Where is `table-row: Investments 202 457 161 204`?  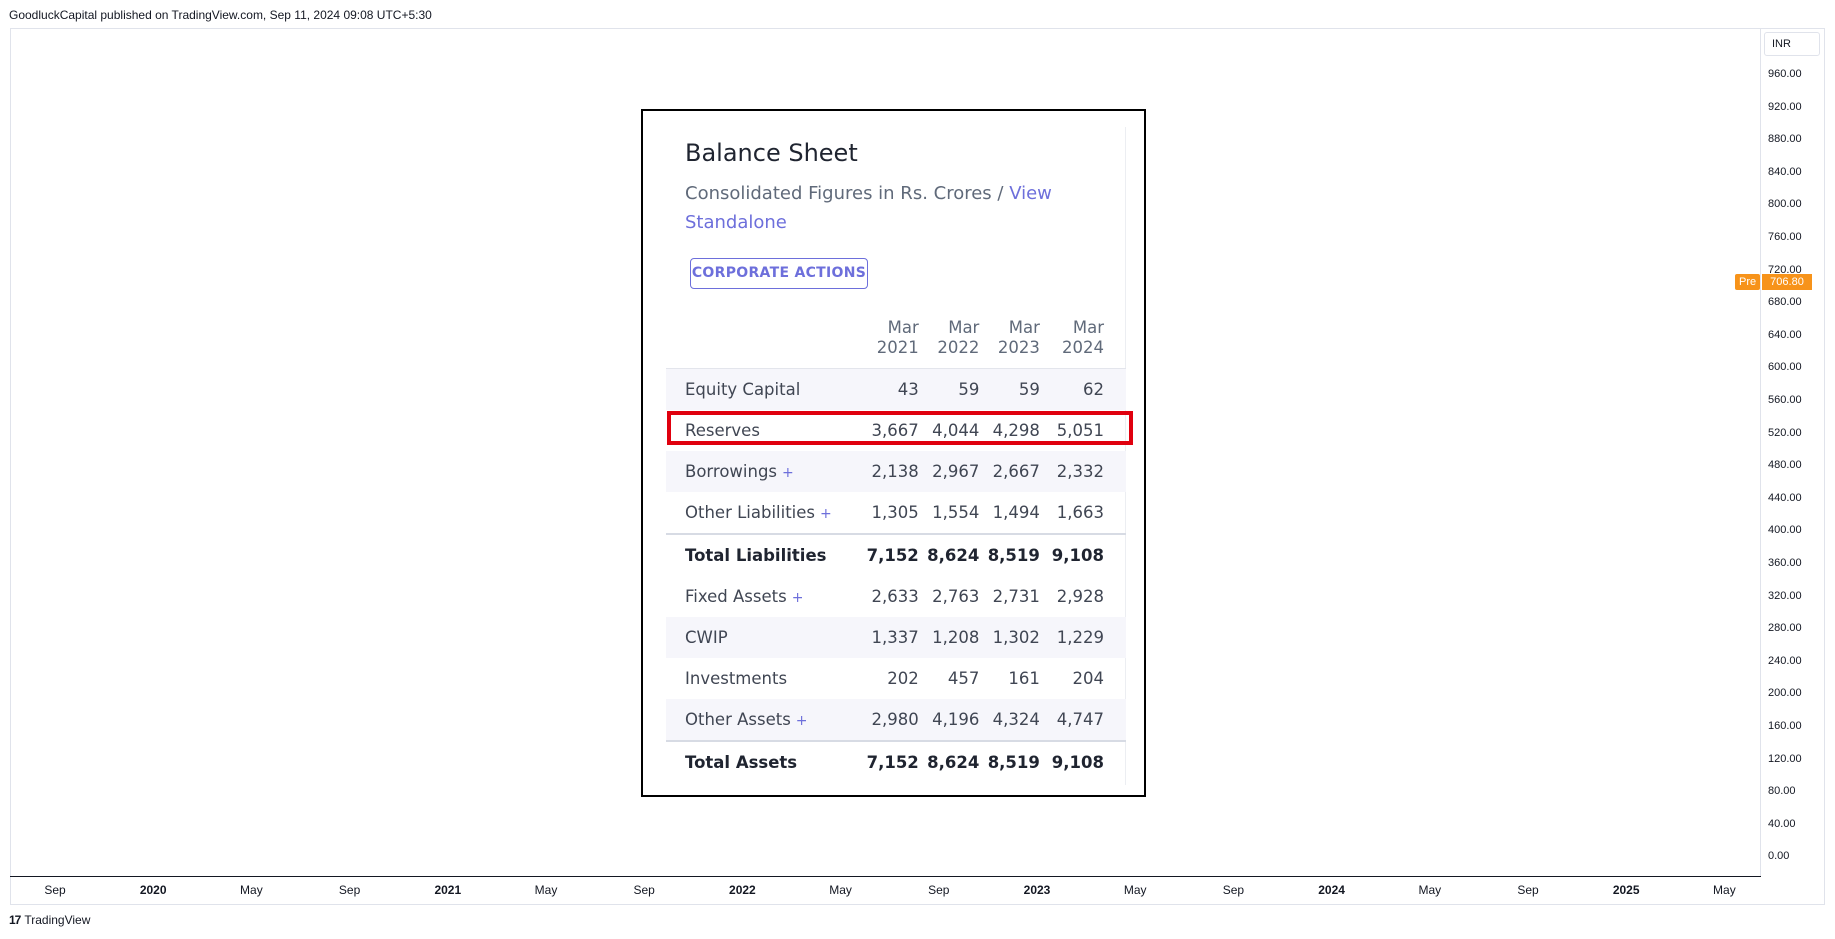
table-row: Investments 202 457 161 204 is located at coordinates (896, 678).